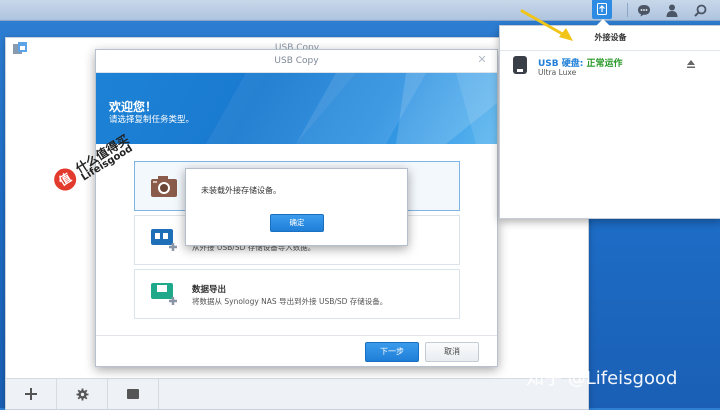 Image resolution: width=720 pixels, height=410 pixels. I want to click on cancel-button: 取消, so click(452, 352).